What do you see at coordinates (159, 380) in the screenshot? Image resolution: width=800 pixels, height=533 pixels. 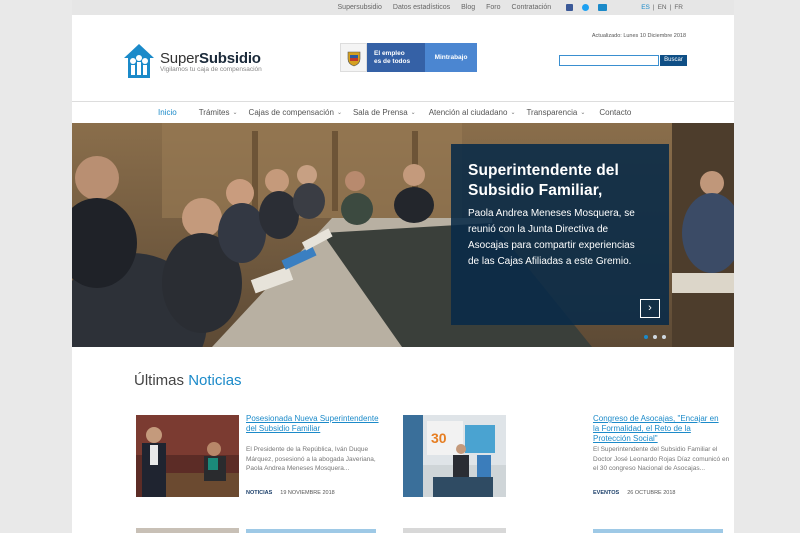 I see `section-title-plain: Últimas` at bounding box center [159, 380].